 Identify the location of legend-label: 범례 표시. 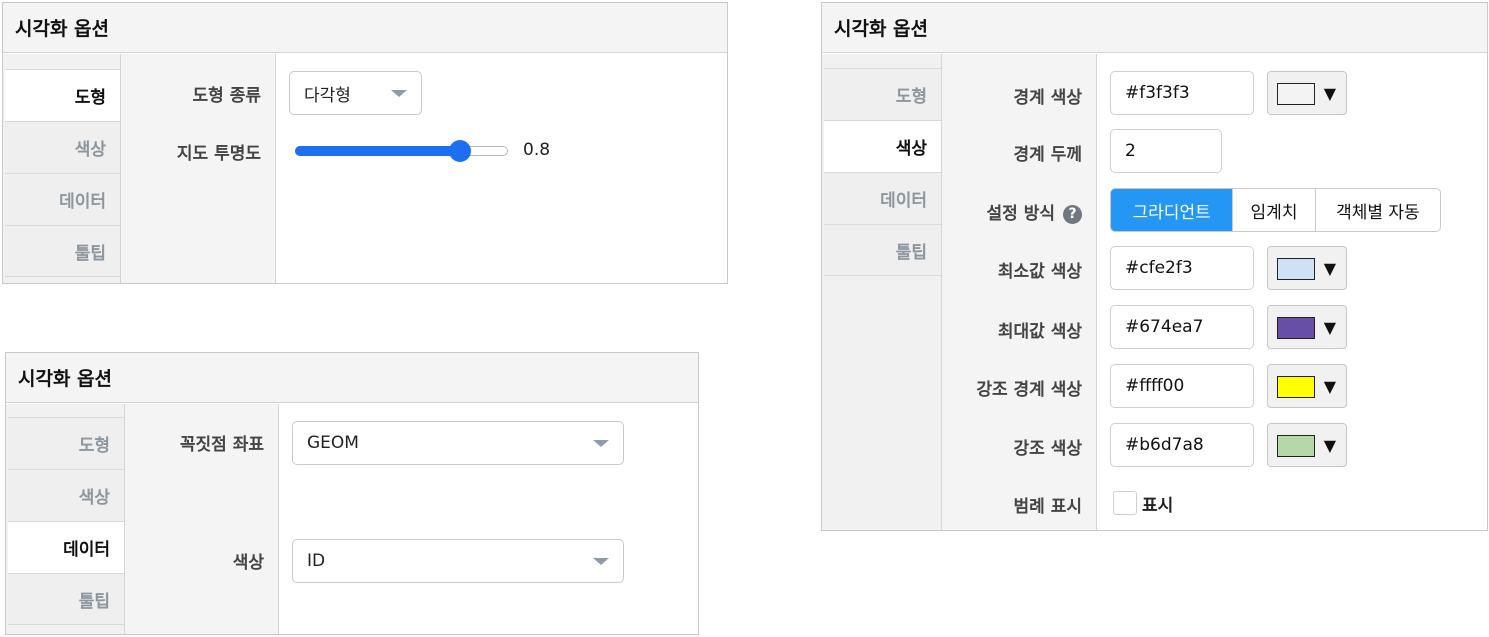
(1047, 507).